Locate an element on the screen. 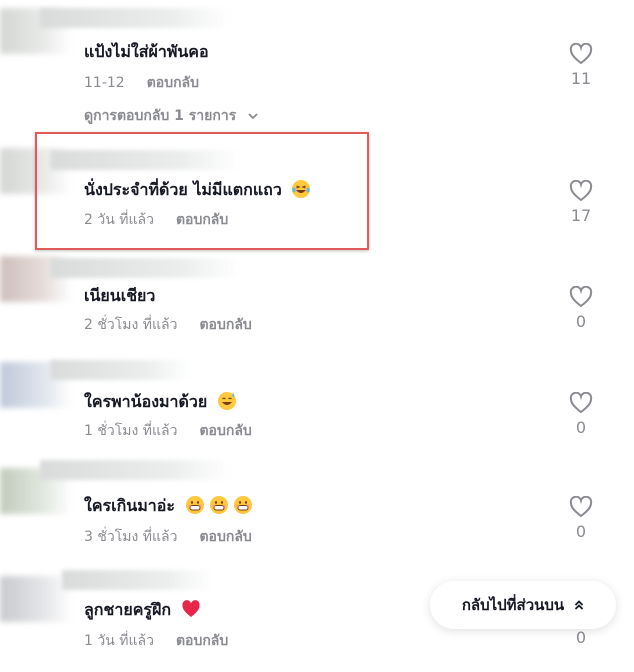  like-button: 11 is located at coordinates (581, 65).